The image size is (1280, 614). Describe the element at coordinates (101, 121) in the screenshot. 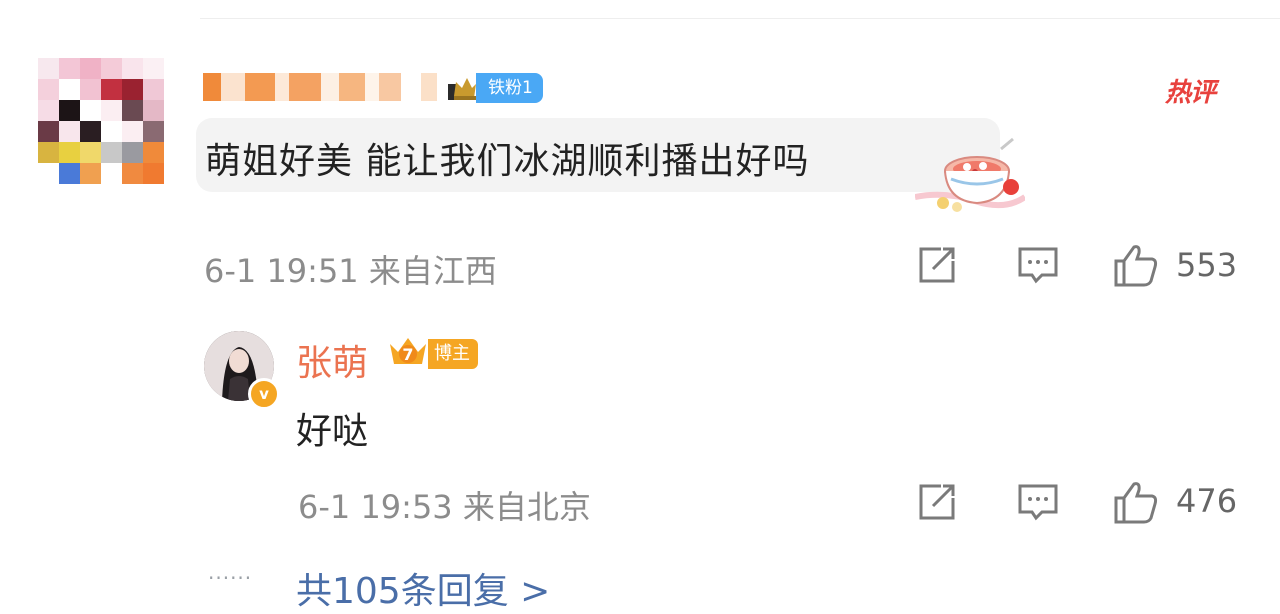

I see `commenter-avatar` at that location.